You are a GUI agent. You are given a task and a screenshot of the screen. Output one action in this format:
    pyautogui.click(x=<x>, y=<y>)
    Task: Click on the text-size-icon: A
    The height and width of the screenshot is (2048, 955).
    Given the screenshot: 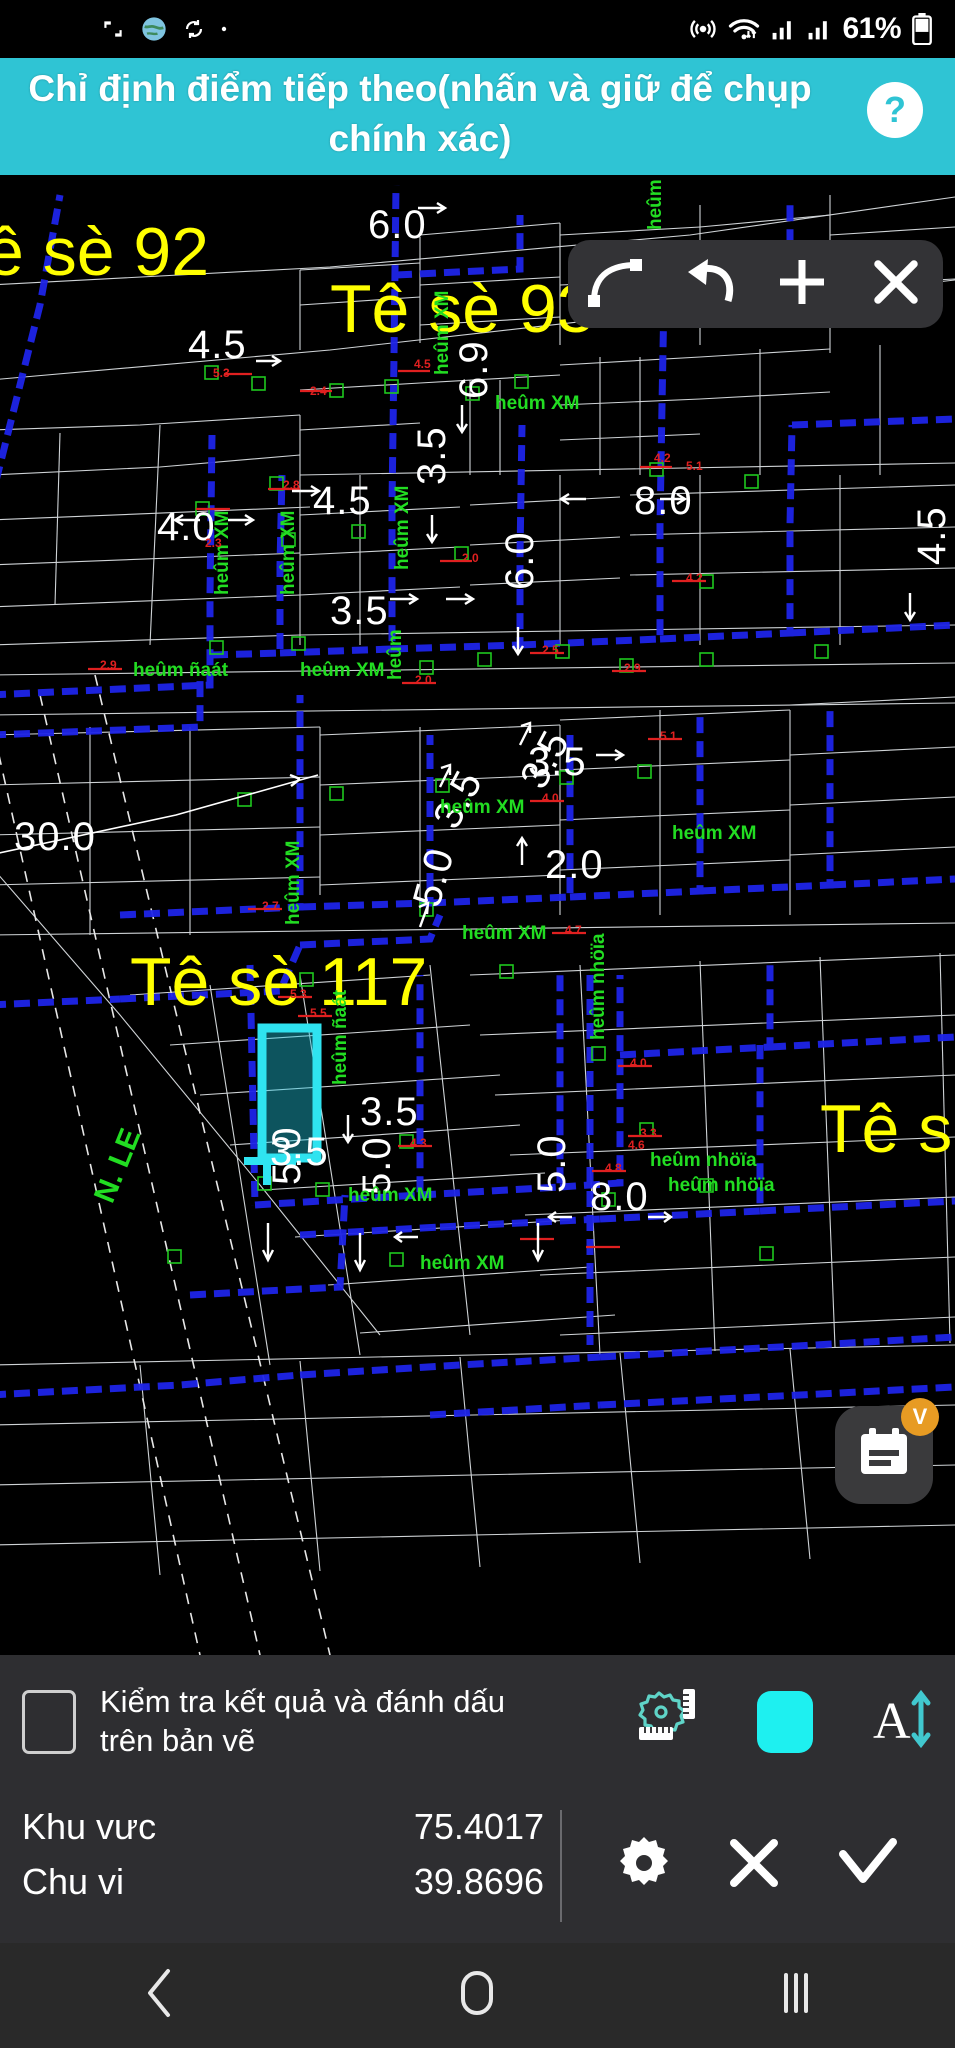 What is the action you would take?
    pyautogui.click(x=902, y=1721)
    